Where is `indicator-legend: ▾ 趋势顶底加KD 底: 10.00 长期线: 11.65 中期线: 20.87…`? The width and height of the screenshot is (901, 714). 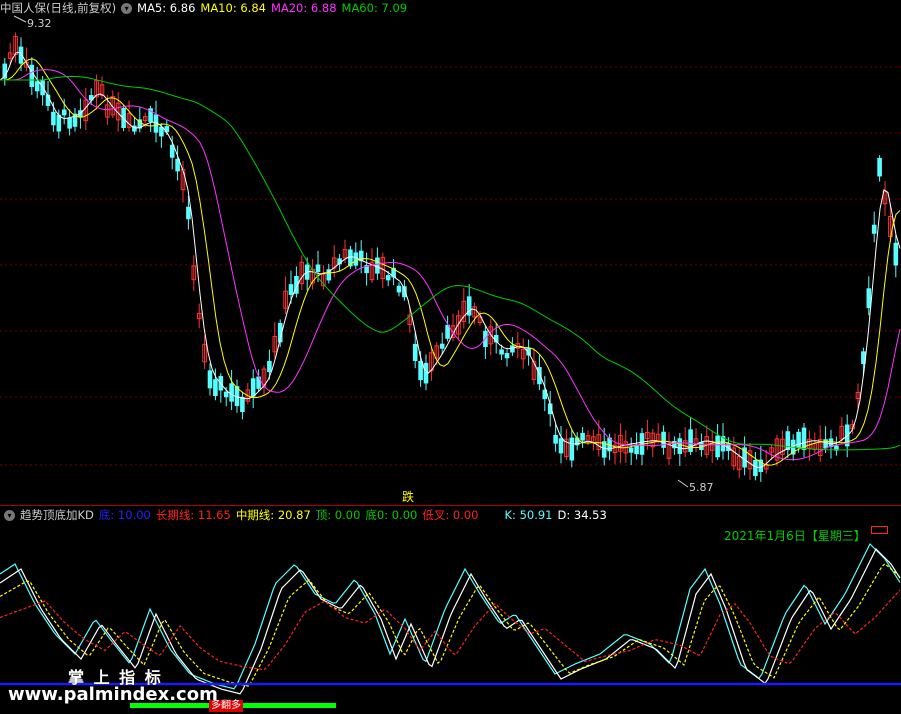
indicator-legend: ▾ 趋势顶底加KD 底: 10.00 长期线: 11.65 中期线: 20.87… is located at coordinates (306, 515).